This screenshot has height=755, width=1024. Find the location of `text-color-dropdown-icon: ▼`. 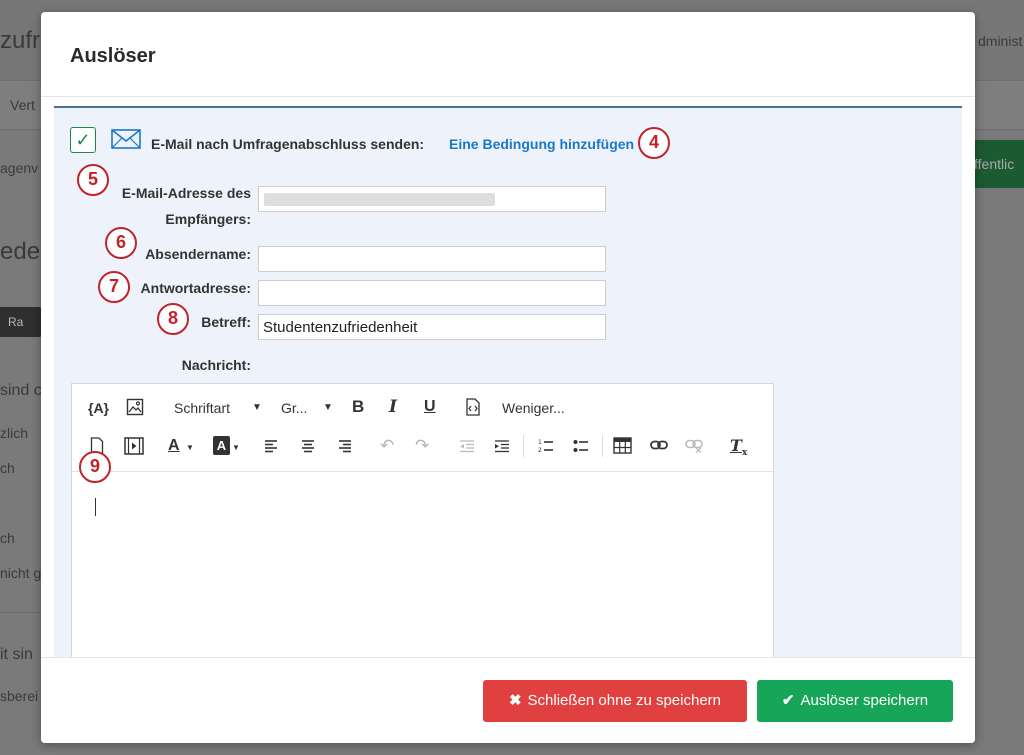

text-color-dropdown-icon: ▼ is located at coordinates (190, 448).